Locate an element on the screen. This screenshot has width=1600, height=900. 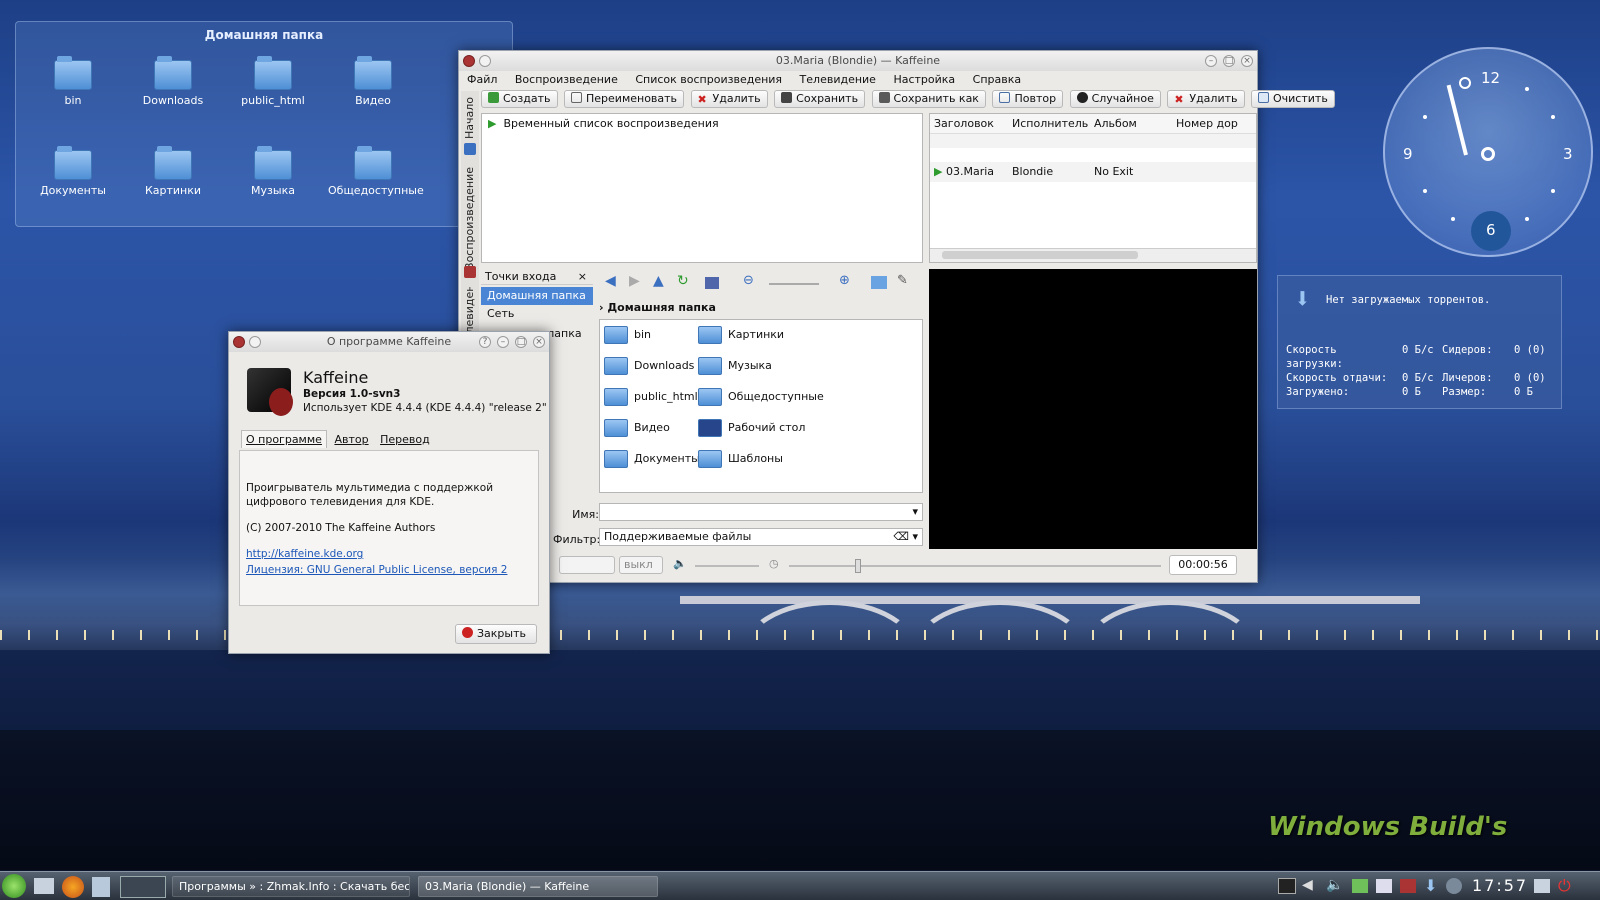
desktop-icon-downloads: Downloads is located at coordinates (173, 81).